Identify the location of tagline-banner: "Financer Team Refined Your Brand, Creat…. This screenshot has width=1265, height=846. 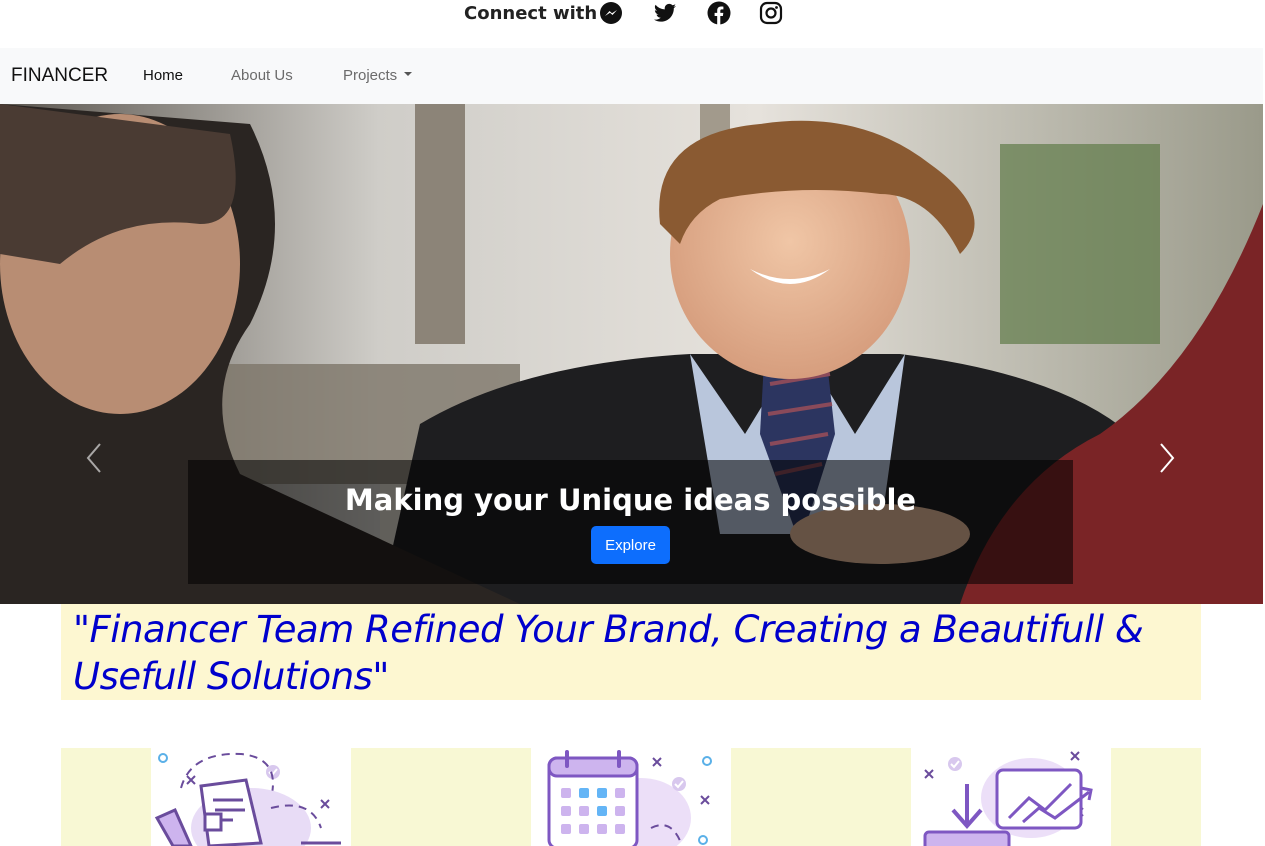
(631, 652).